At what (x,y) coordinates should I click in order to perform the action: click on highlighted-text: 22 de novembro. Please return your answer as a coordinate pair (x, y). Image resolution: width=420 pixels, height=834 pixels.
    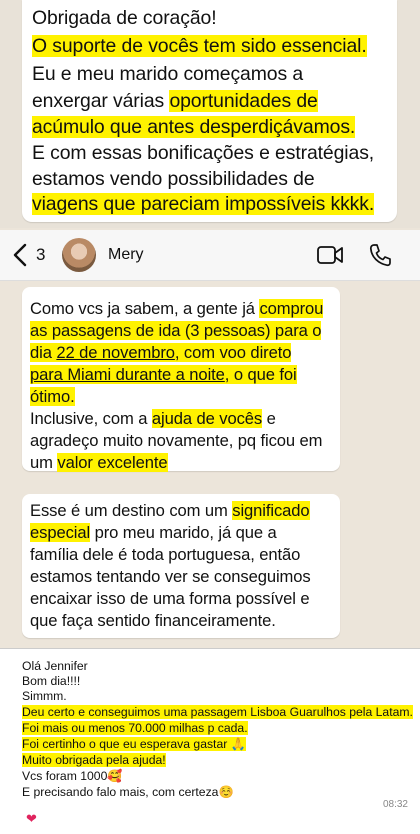
    Looking at the image, I should click on (115, 352).